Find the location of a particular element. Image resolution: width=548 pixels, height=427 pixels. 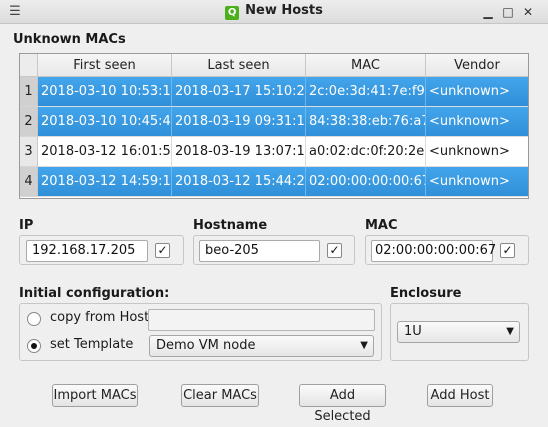

hostname-checkbox: ✓ is located at coordinates (334, 250).